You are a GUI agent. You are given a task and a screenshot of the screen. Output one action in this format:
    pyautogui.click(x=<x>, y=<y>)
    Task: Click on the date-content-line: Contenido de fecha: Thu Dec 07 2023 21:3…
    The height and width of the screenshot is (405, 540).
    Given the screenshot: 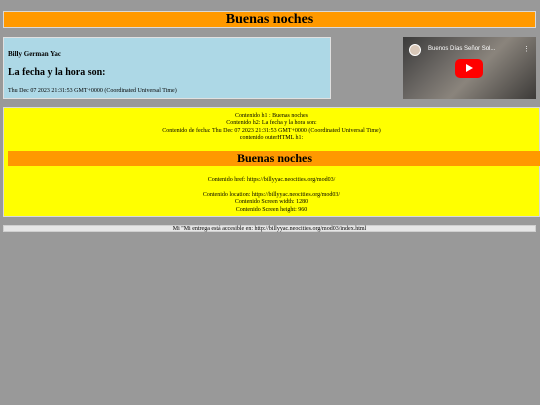 What is the action you would take?
    pyautogui.click(x=271, y=131)
    